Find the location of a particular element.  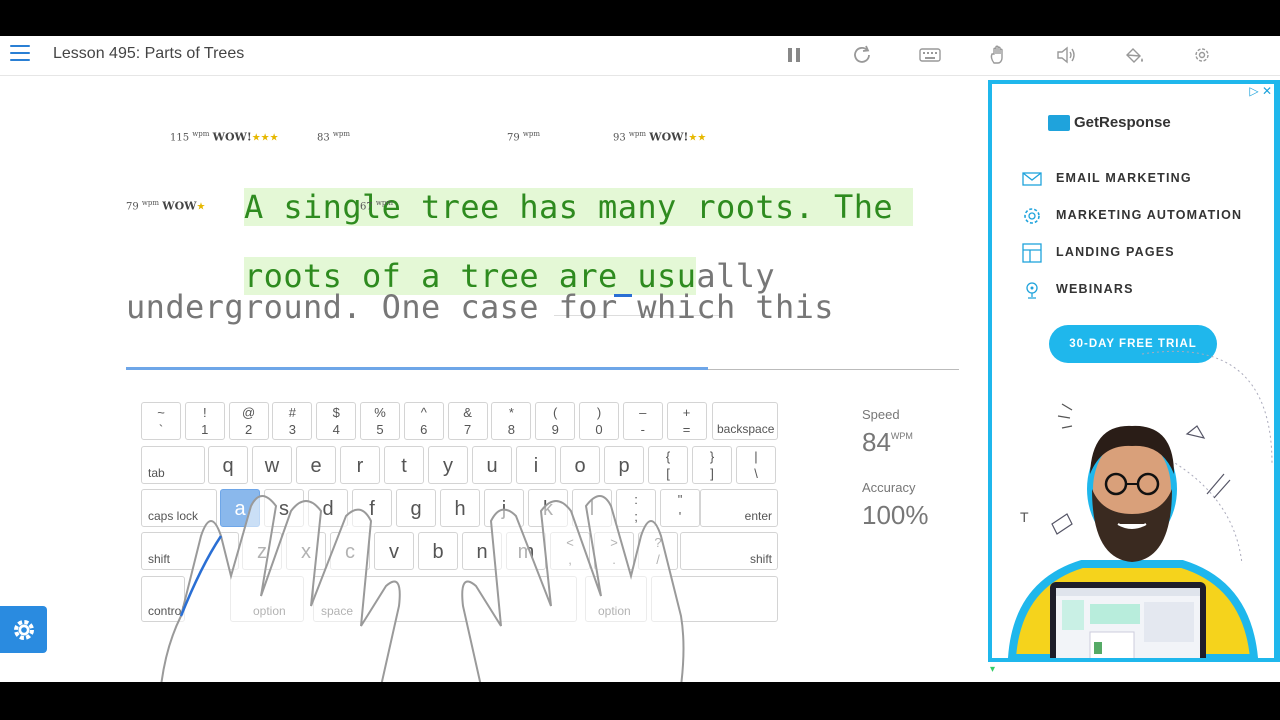

key-z: z is located at coordinates (262, 551).